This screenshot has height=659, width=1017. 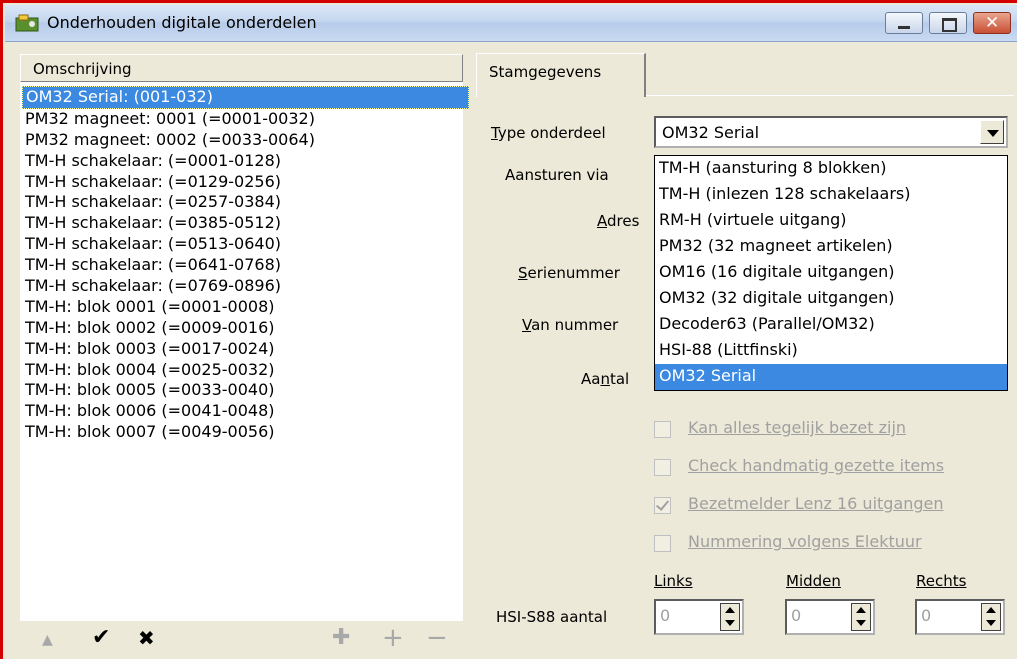 What do you see at coordinates (813, 581) in the screenshot?
I see `midden-label: Midden` at bounding box center [813, 581].